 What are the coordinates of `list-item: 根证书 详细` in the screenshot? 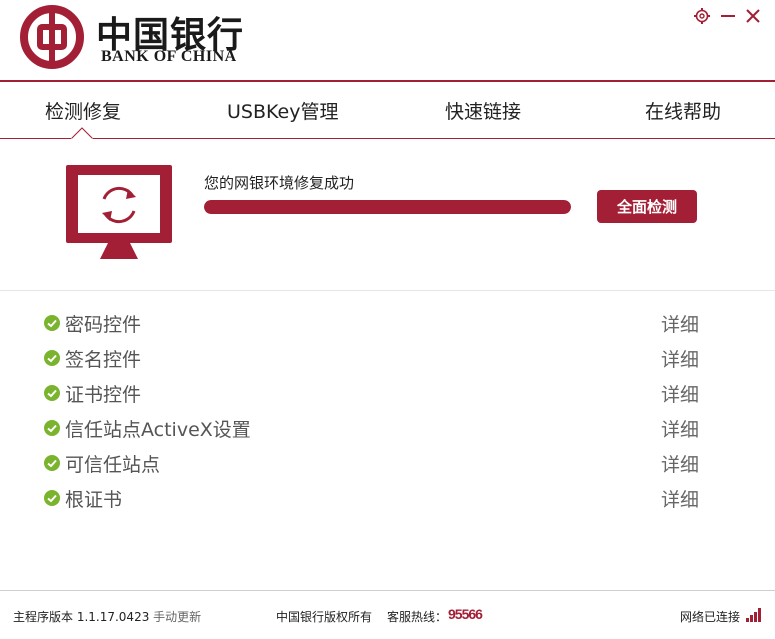 It's located at (394, 496).